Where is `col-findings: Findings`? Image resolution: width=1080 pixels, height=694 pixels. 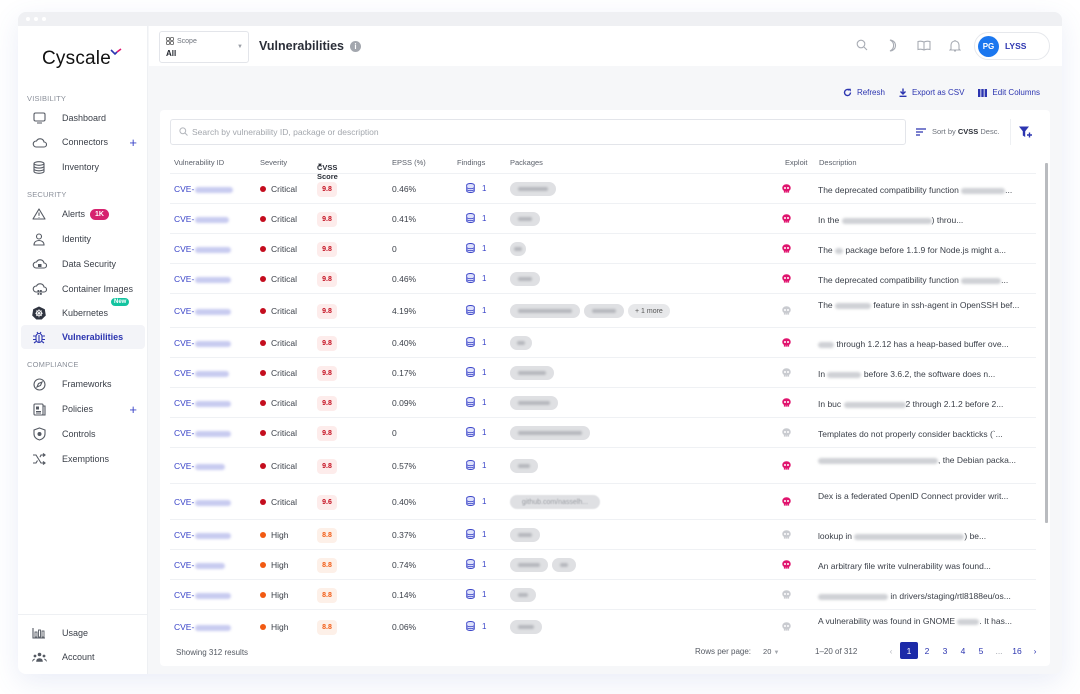 col-findings: Findings is located at coordinates (471, 162).